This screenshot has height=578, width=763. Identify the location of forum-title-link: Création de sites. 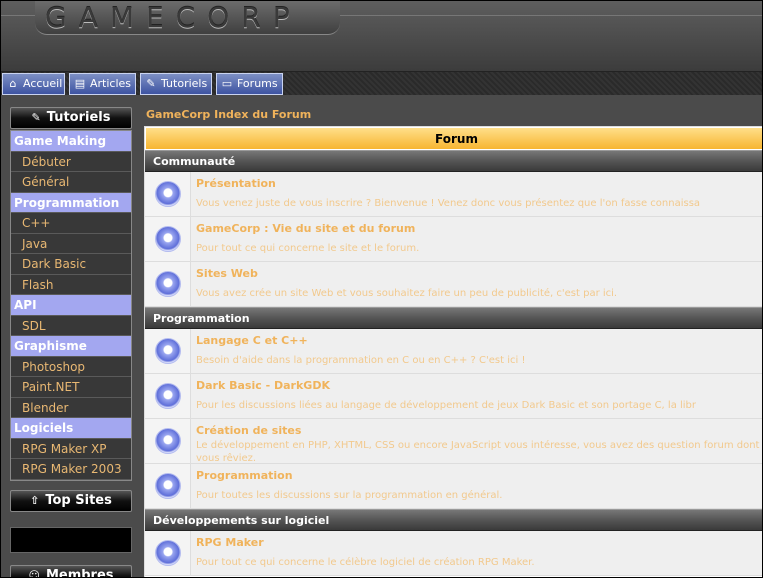
(479, 430).